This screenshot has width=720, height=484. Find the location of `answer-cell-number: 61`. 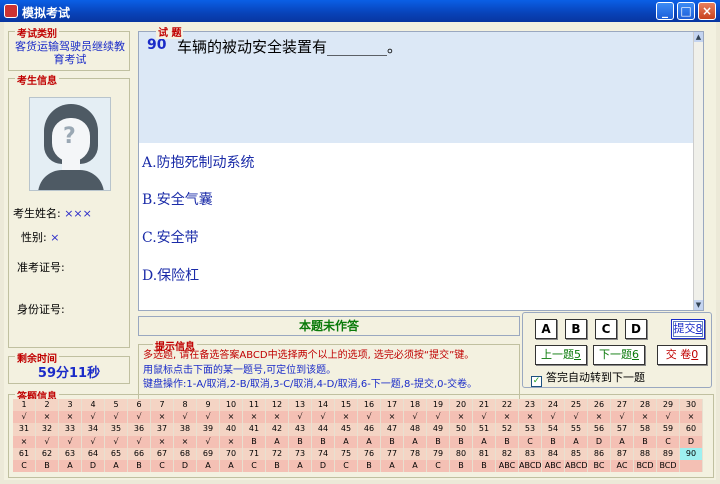

answer-cell-number: 61 is located at coordinates (24, 453).